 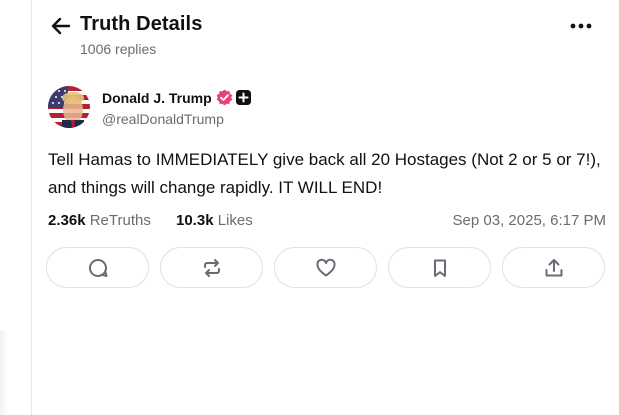 I want to click on sidebar-shadow, so click(x=4, y=372).